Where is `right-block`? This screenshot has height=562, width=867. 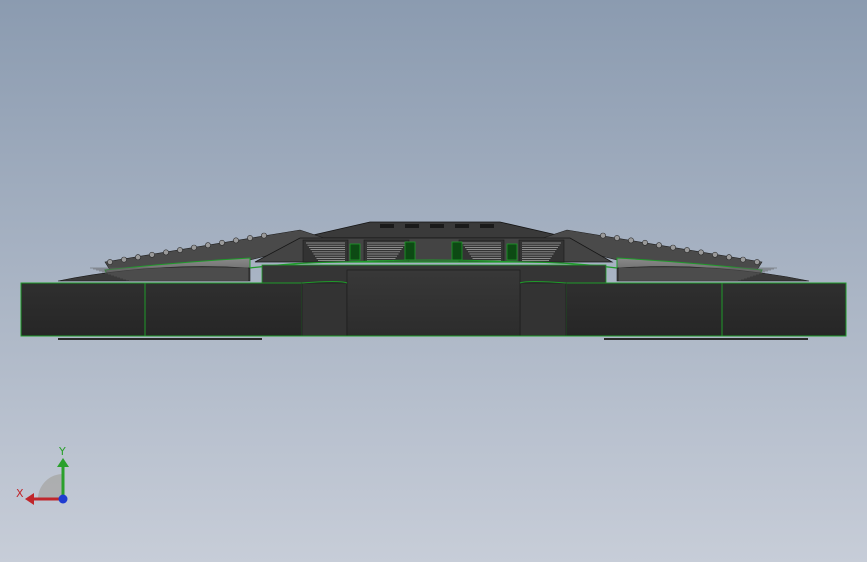 right-block is located at coordinates (706, 309).